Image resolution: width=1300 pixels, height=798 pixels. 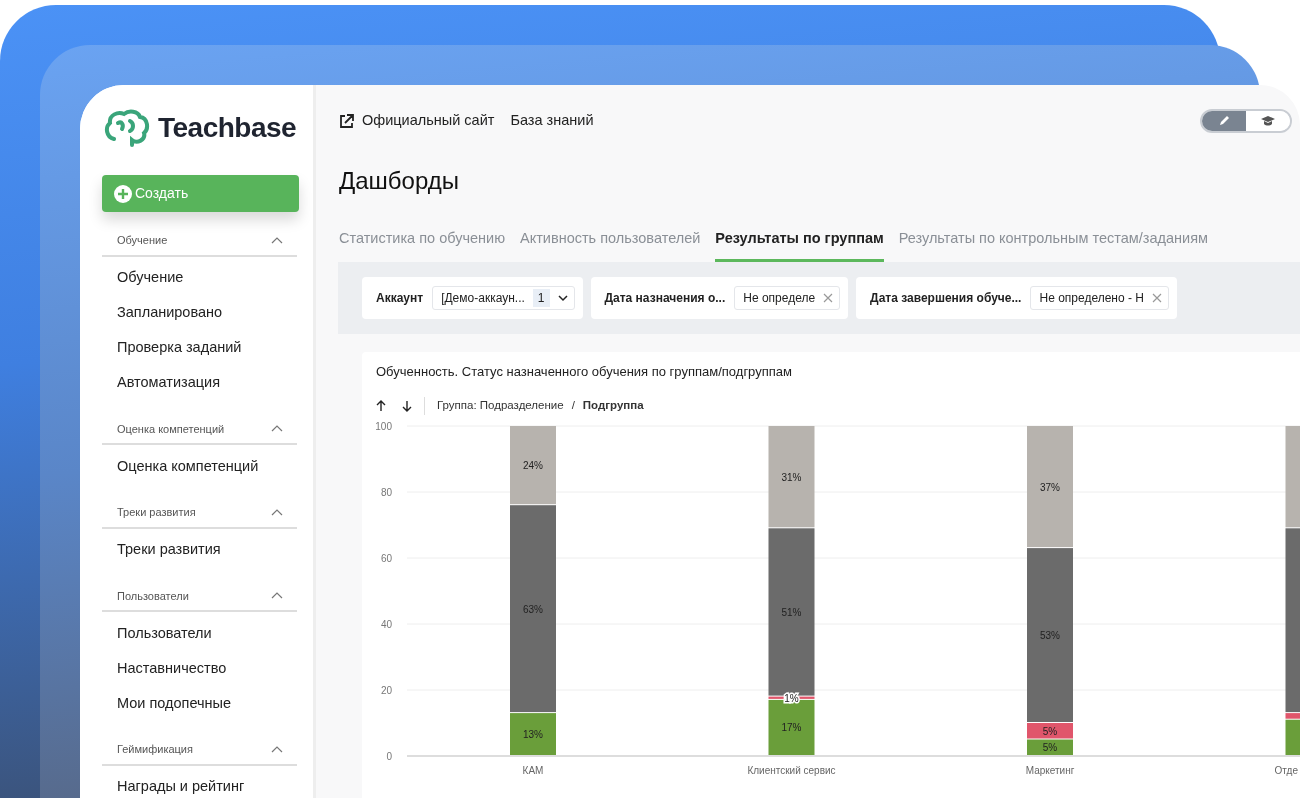 I want to click on top-link: База знаний, so click(x=552, y=121).